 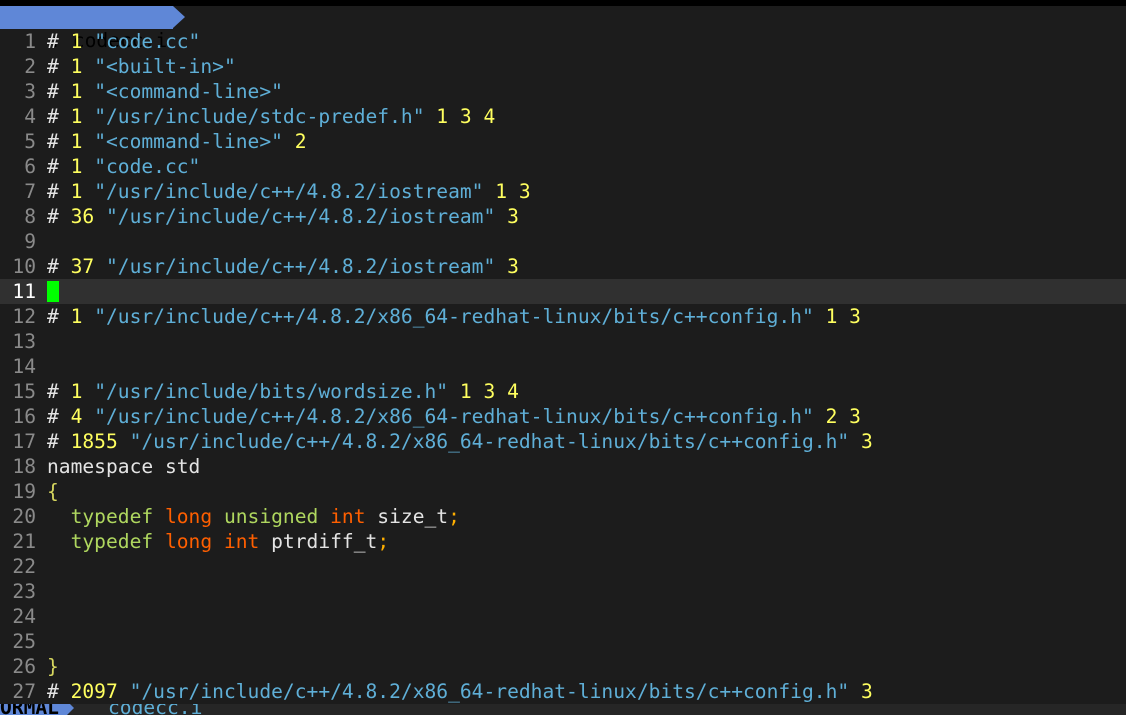 I want to click on code-line: 19 {, so click(x=563, y=491).